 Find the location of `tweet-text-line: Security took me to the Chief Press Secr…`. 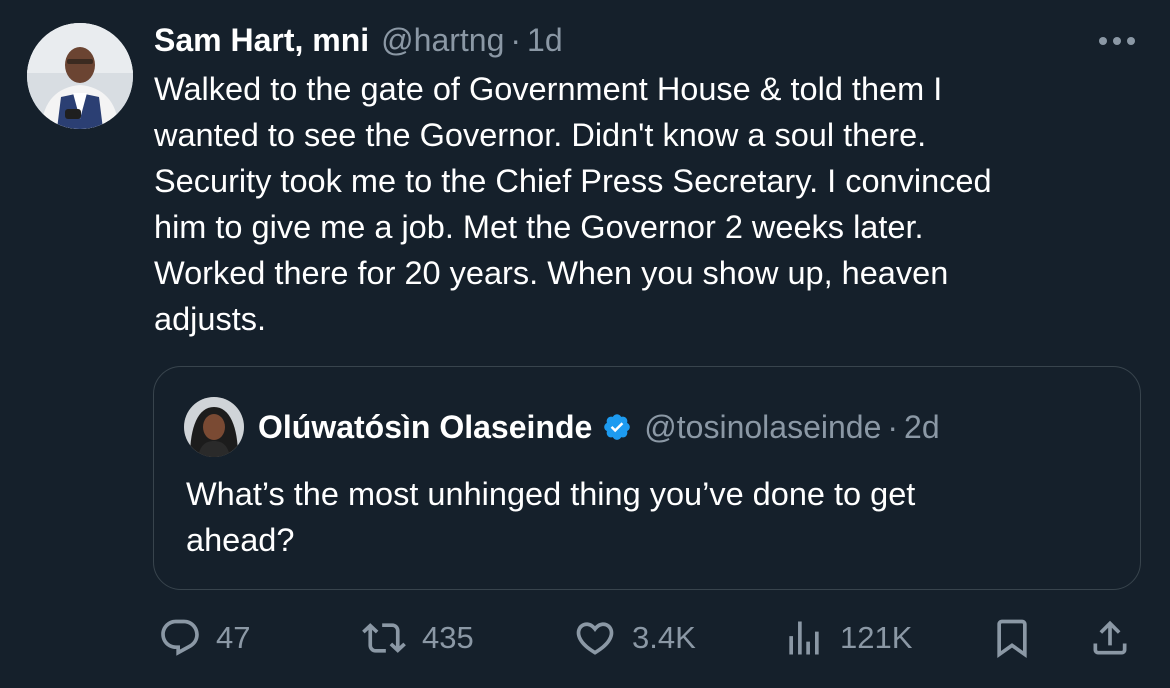

tweet-text-line: Security took me to the Chief Press Secr… is located at coordinates (573, 181).